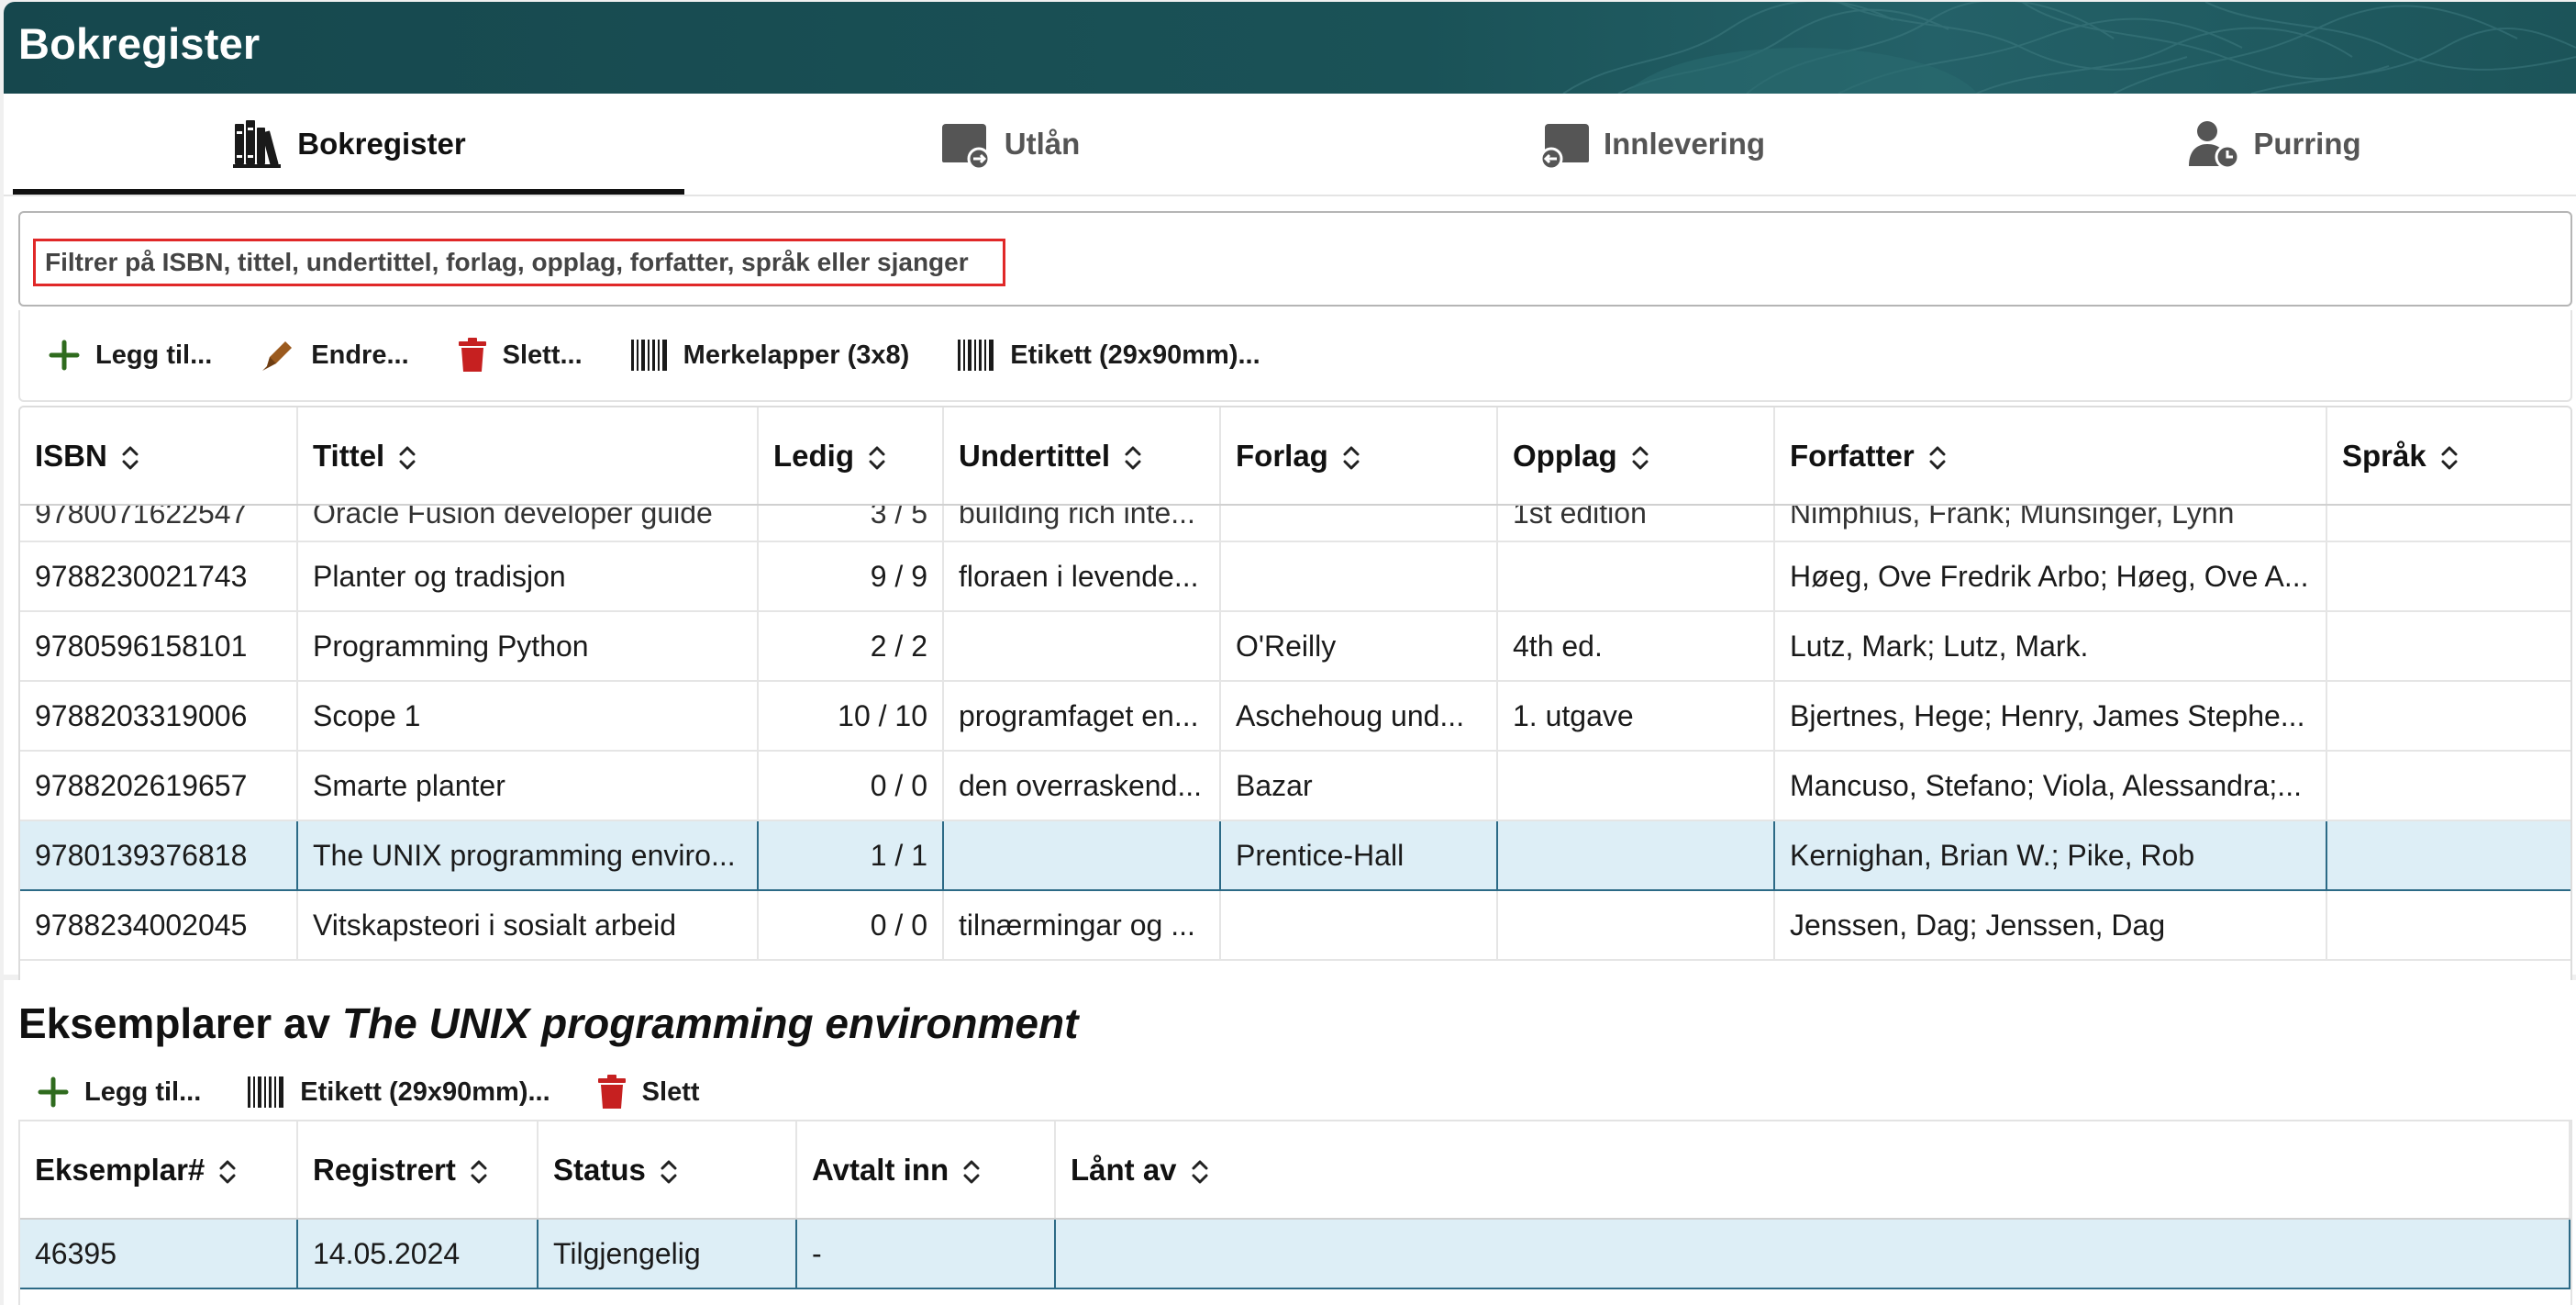 This screenshot has height=1305, width=2576. What do you see at coordinates (880, 1169) in the screenshot?
I see `column-header-label: Avtalt inn` at bounding box center [880, 1169].